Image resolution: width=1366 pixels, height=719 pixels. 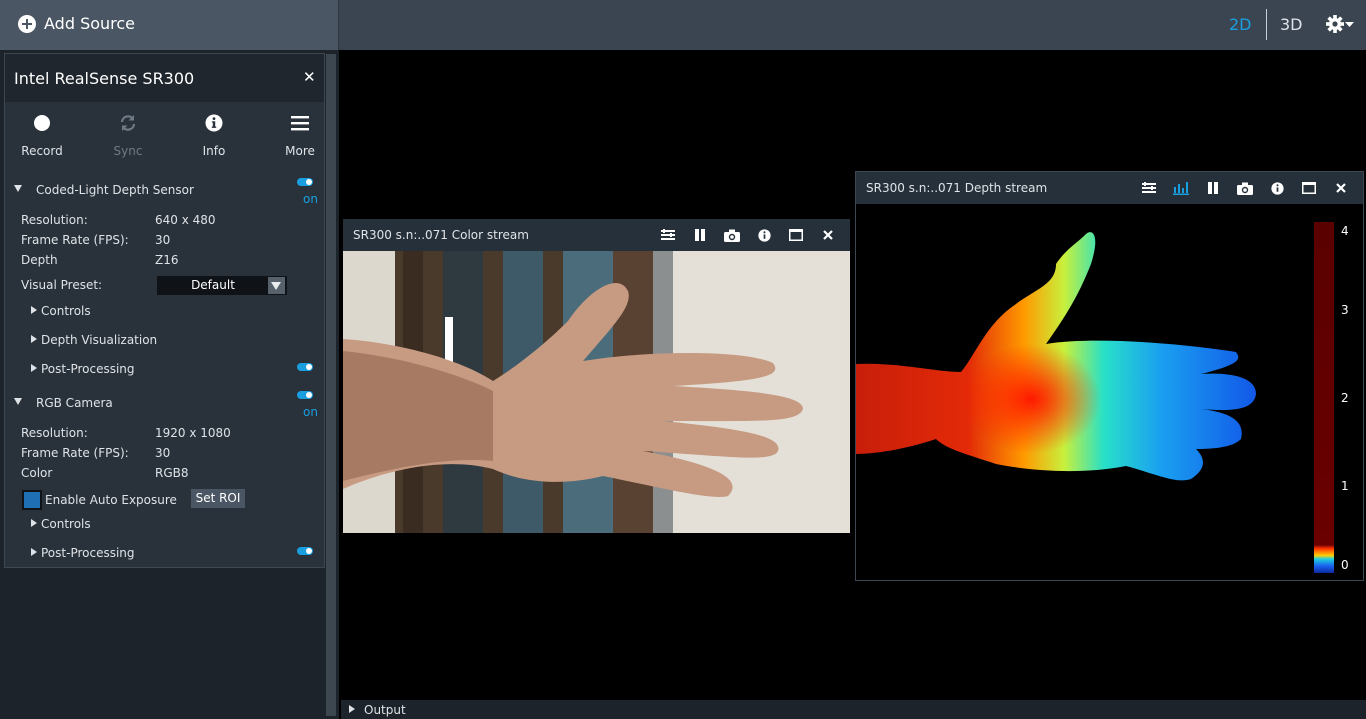 What do you see at coordinates (385, 710) in the screenshot?
I see `output-label: Output` at bounding box center [385, 710].